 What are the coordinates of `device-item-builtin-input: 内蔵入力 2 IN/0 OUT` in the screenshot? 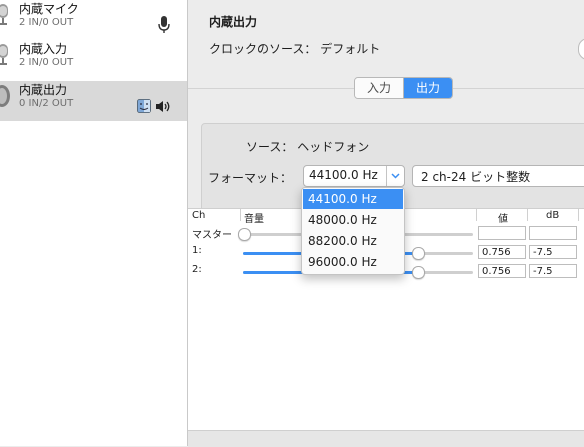 It's located at (93, 60).